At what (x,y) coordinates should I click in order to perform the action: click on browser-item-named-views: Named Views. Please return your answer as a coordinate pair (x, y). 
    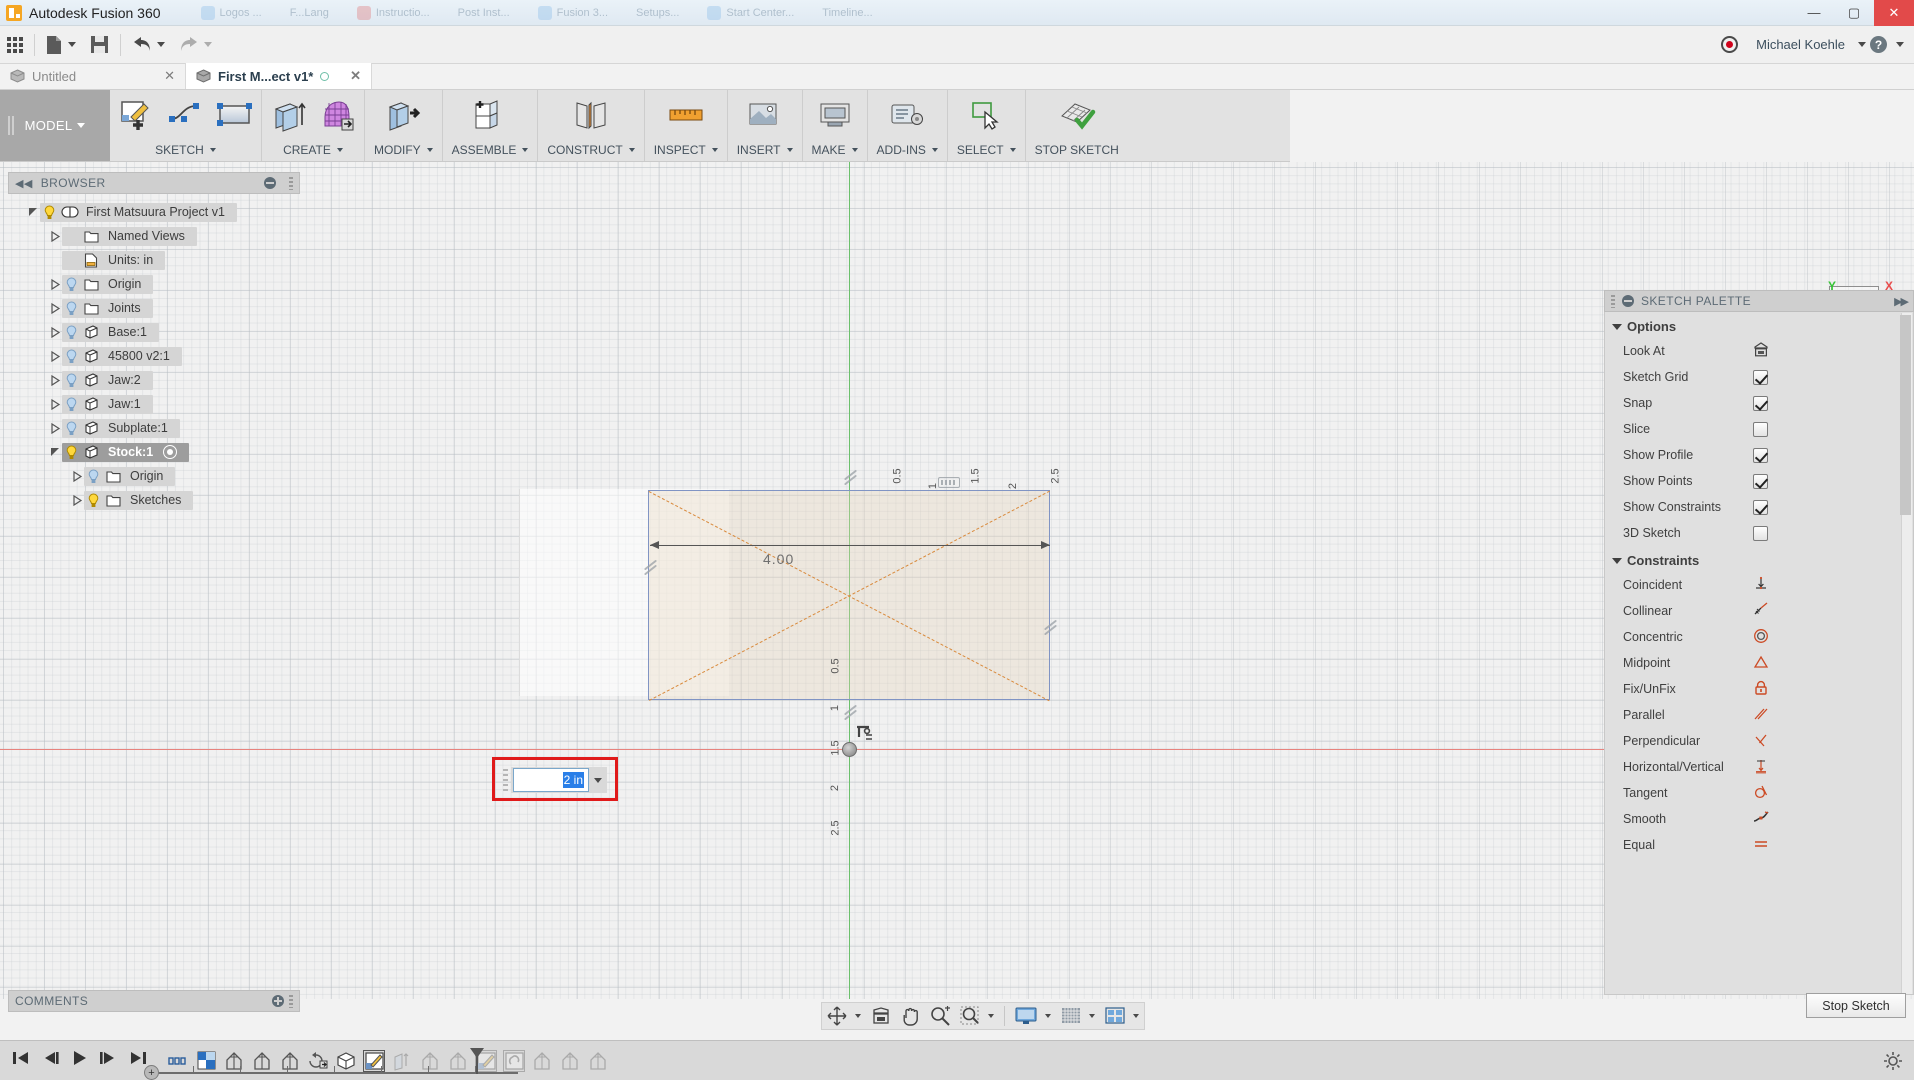
    Looking at the image, I should click on (154, 236).